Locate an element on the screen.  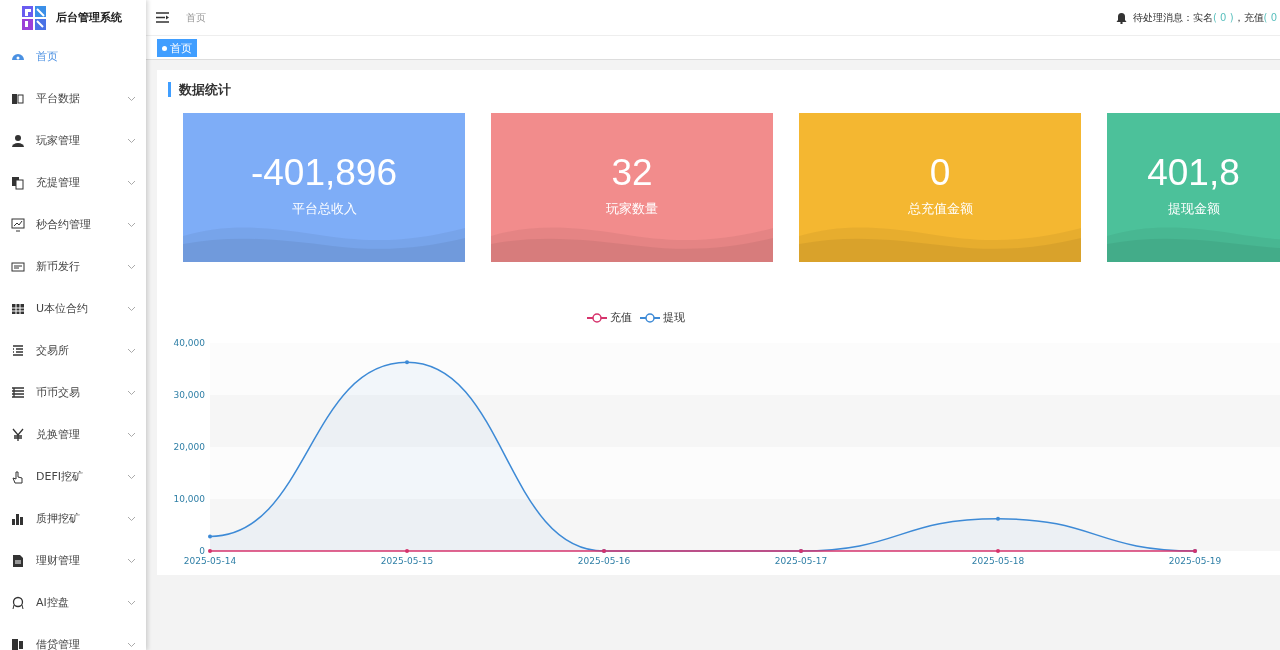
sidebar-item: 兑换管理 is located at coordinates (73, 435).